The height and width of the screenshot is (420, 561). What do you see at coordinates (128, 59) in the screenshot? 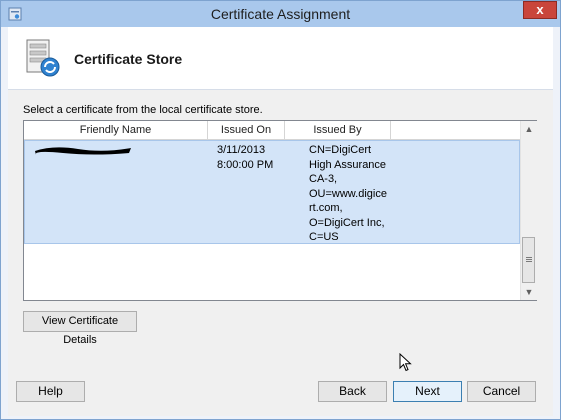
I see `page-title: Certificate Store` at bounding box center [128, 59].